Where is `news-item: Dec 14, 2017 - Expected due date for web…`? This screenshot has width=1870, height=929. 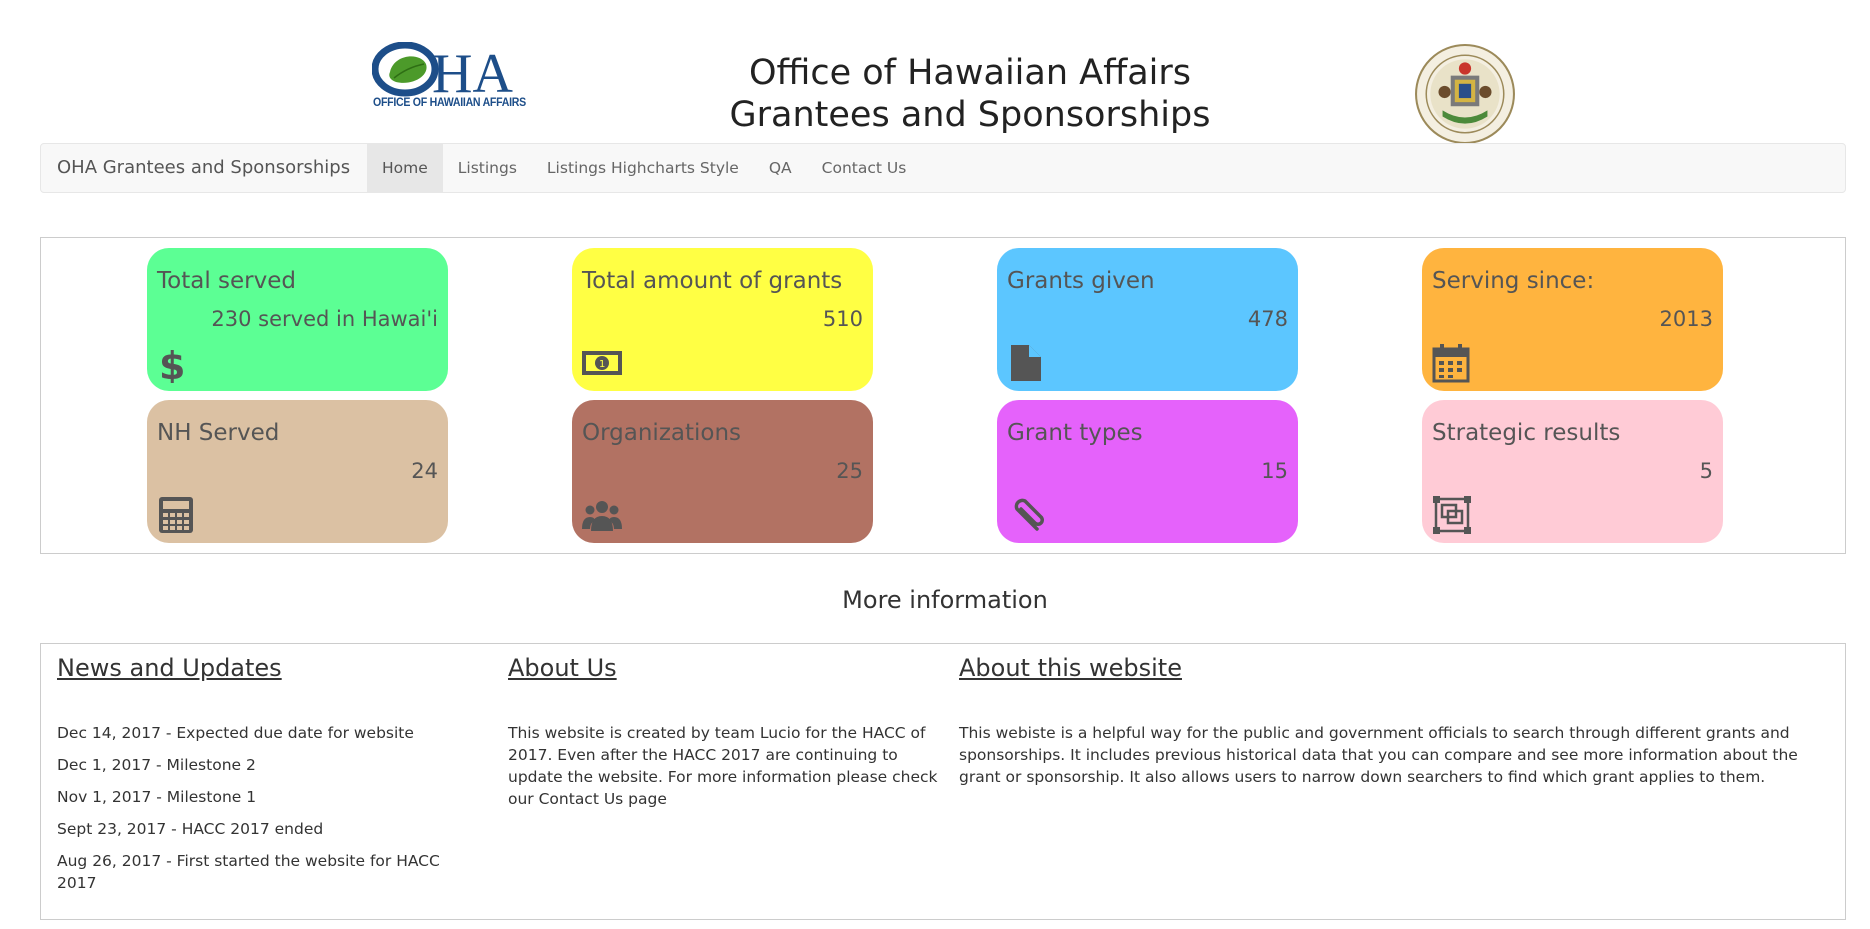 news-item: Dec 14, 2017 - Expected due date for web… is located at coordinates (235, 733).